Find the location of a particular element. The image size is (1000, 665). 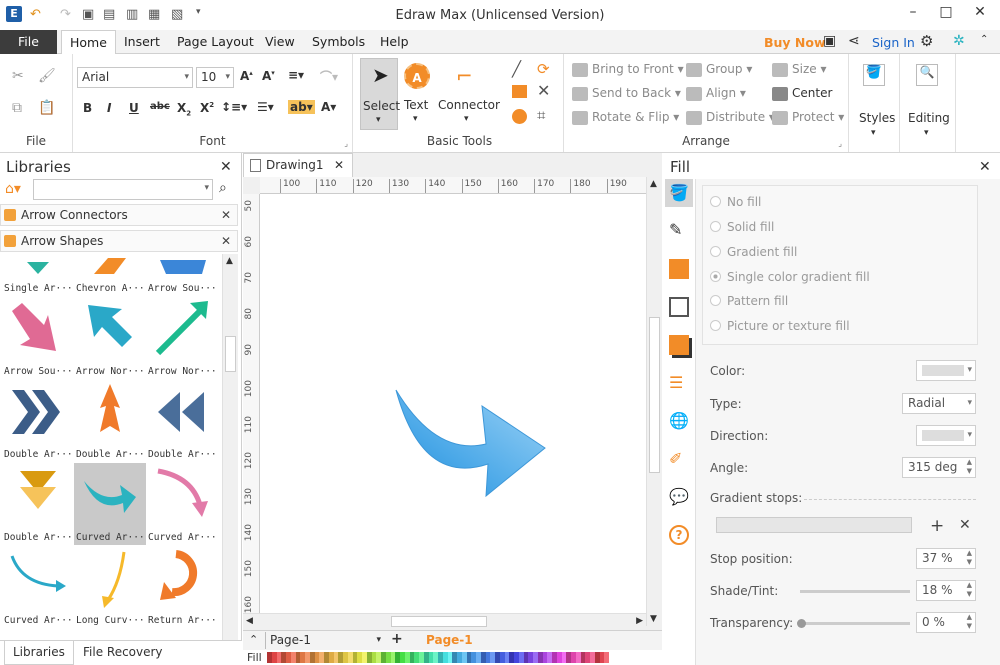

theme-icon: ✲ is located at coordinates (959, 41).